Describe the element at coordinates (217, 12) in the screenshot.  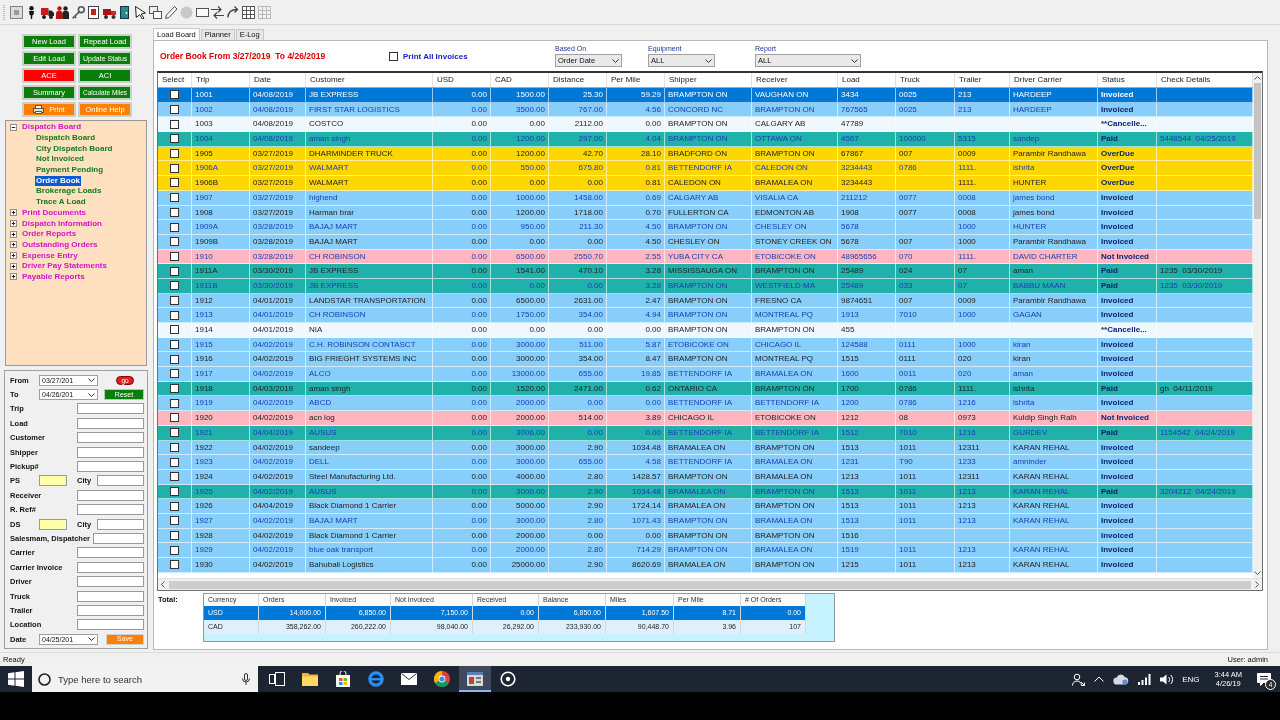
I see `arrows-icon` at that location.